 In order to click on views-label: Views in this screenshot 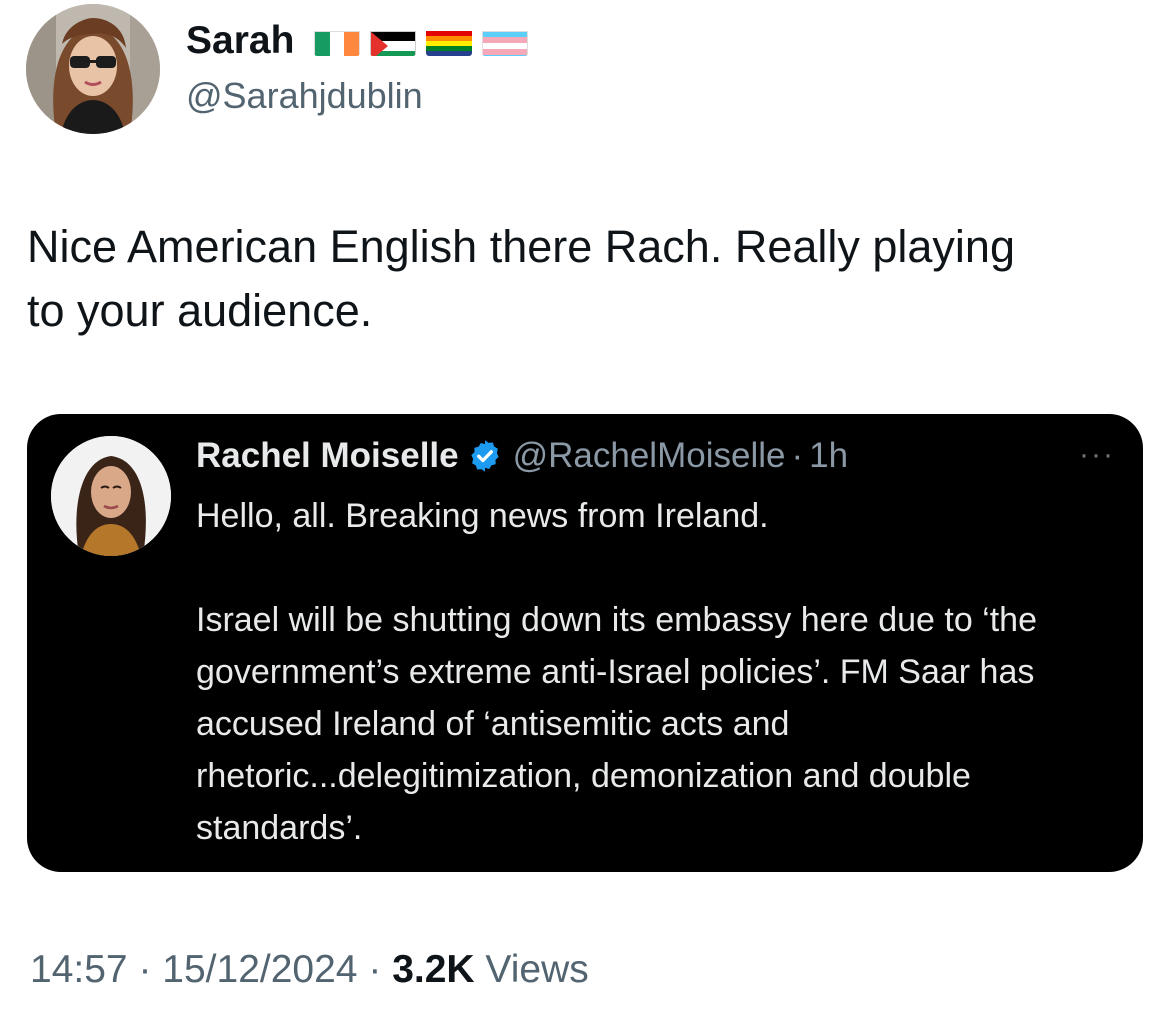, I will do `click(537, 969)`.